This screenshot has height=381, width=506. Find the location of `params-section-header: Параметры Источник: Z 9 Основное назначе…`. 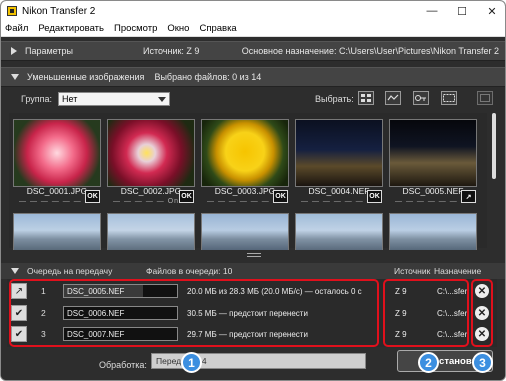

params-section-header: Параметры Источник: Z 9 Основное назначе… is located at coordinates (253, 51).